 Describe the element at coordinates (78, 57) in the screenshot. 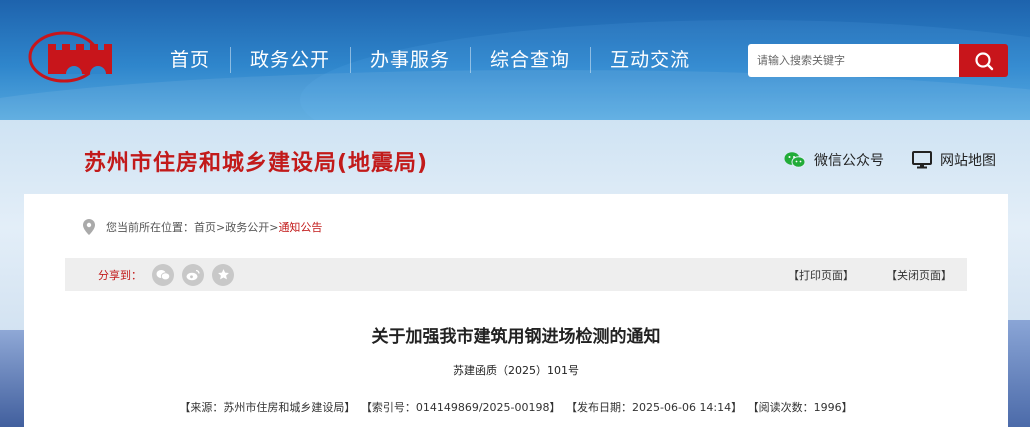

I see `site-logo` at that location.